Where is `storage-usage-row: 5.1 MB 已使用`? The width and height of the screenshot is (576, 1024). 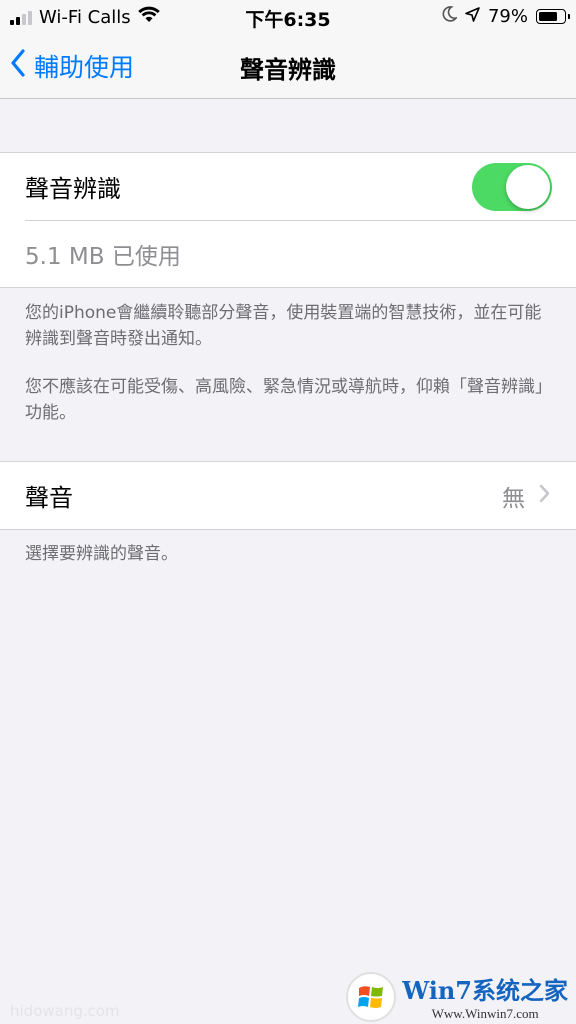 storage-usage-row: 5.1 MB 已使用 is located at coordinates (288, 253).